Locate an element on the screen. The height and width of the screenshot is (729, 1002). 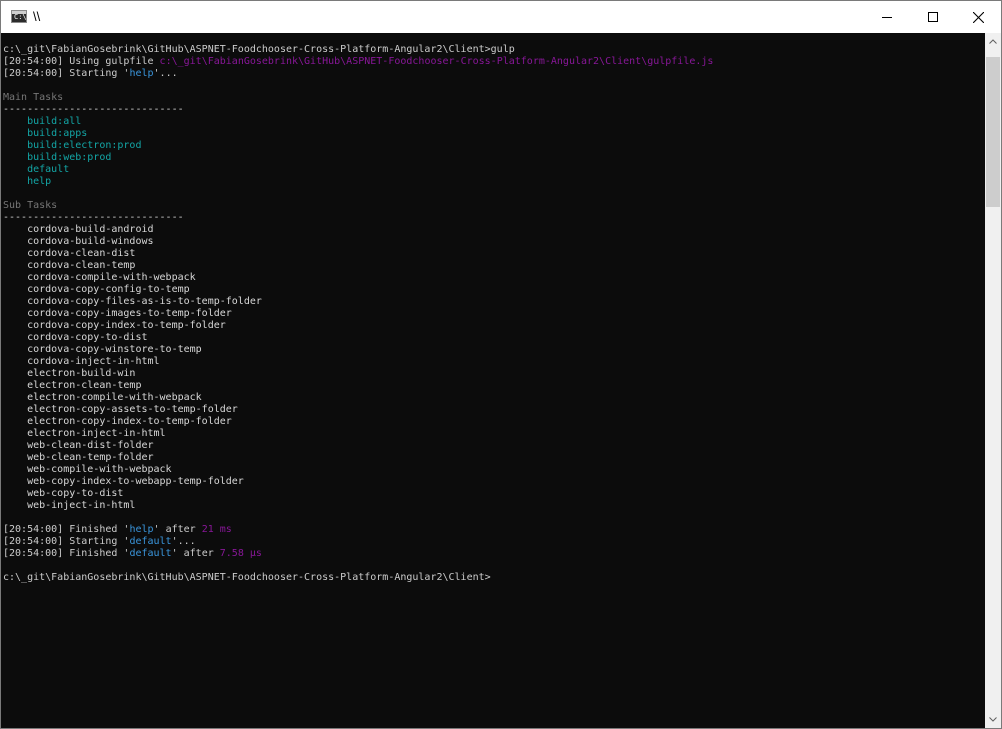
close-icon is located at coordinates (978, 17).